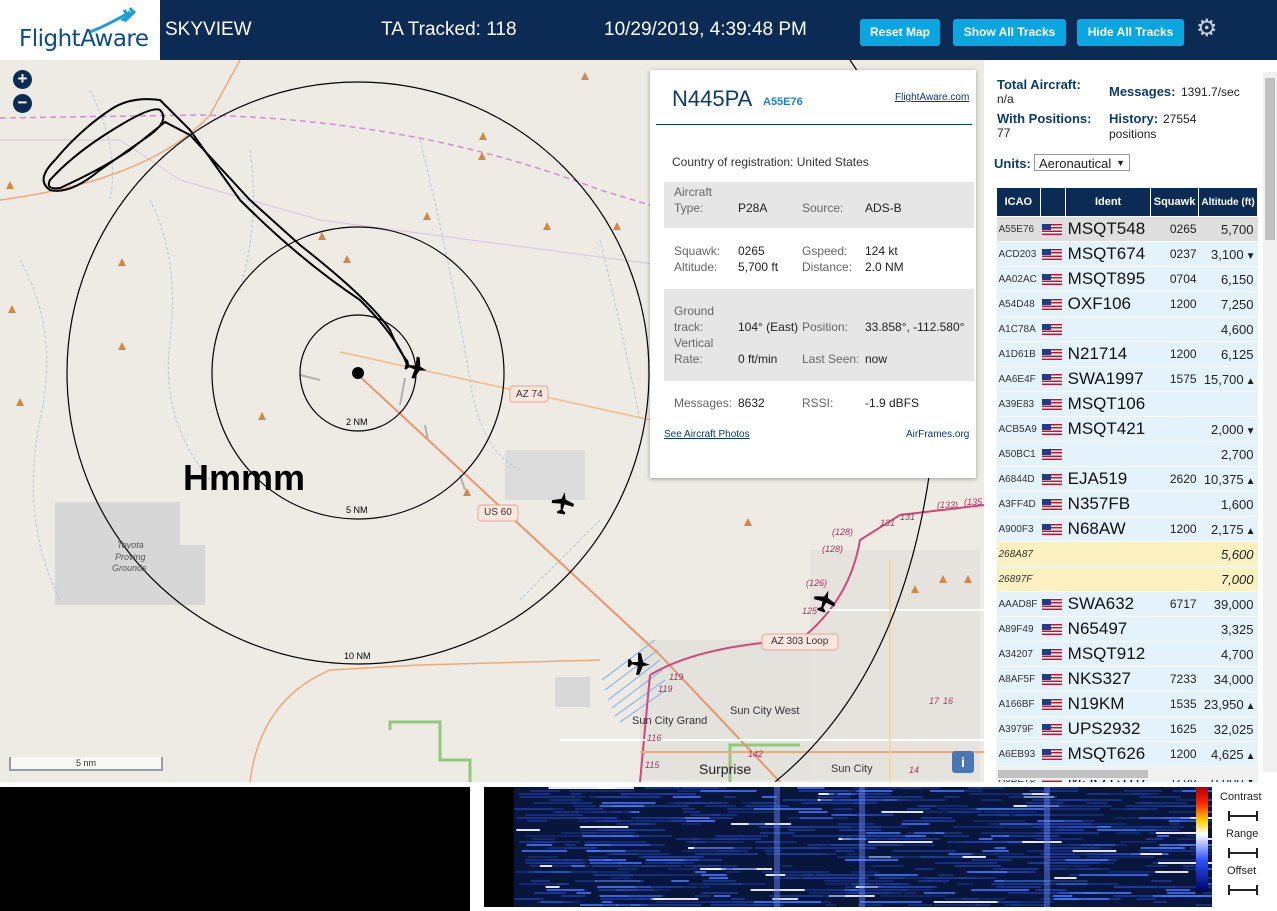 The height and width of the screenshot is (911, 1277). Describe the element at coordinates (1250, 256) in the screenshot. I see `trend-icon: ▼` at that location.